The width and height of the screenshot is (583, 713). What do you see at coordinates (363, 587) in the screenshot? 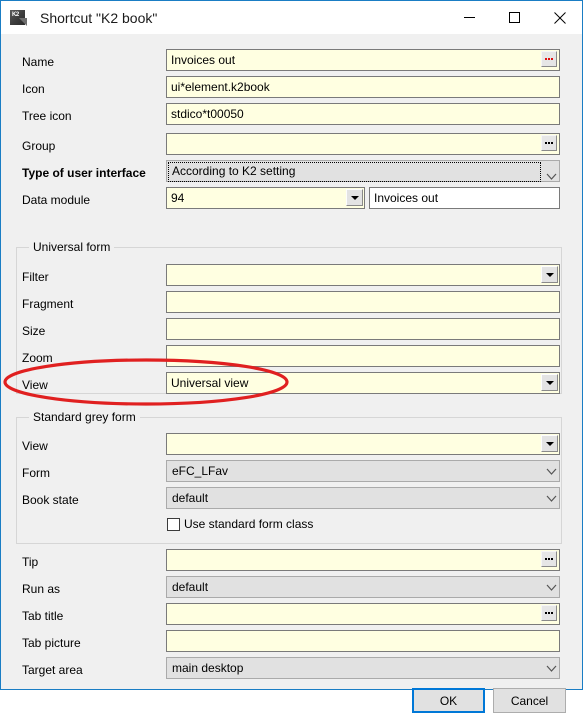
I see `run-as-select: default` at bounding box center [363, 587].